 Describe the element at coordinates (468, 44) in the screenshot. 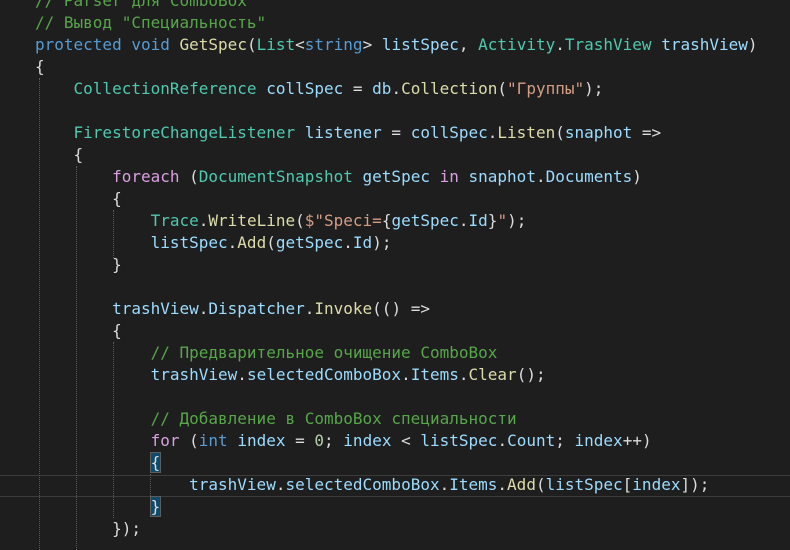

I see `code-token-plain: ,` at that location.